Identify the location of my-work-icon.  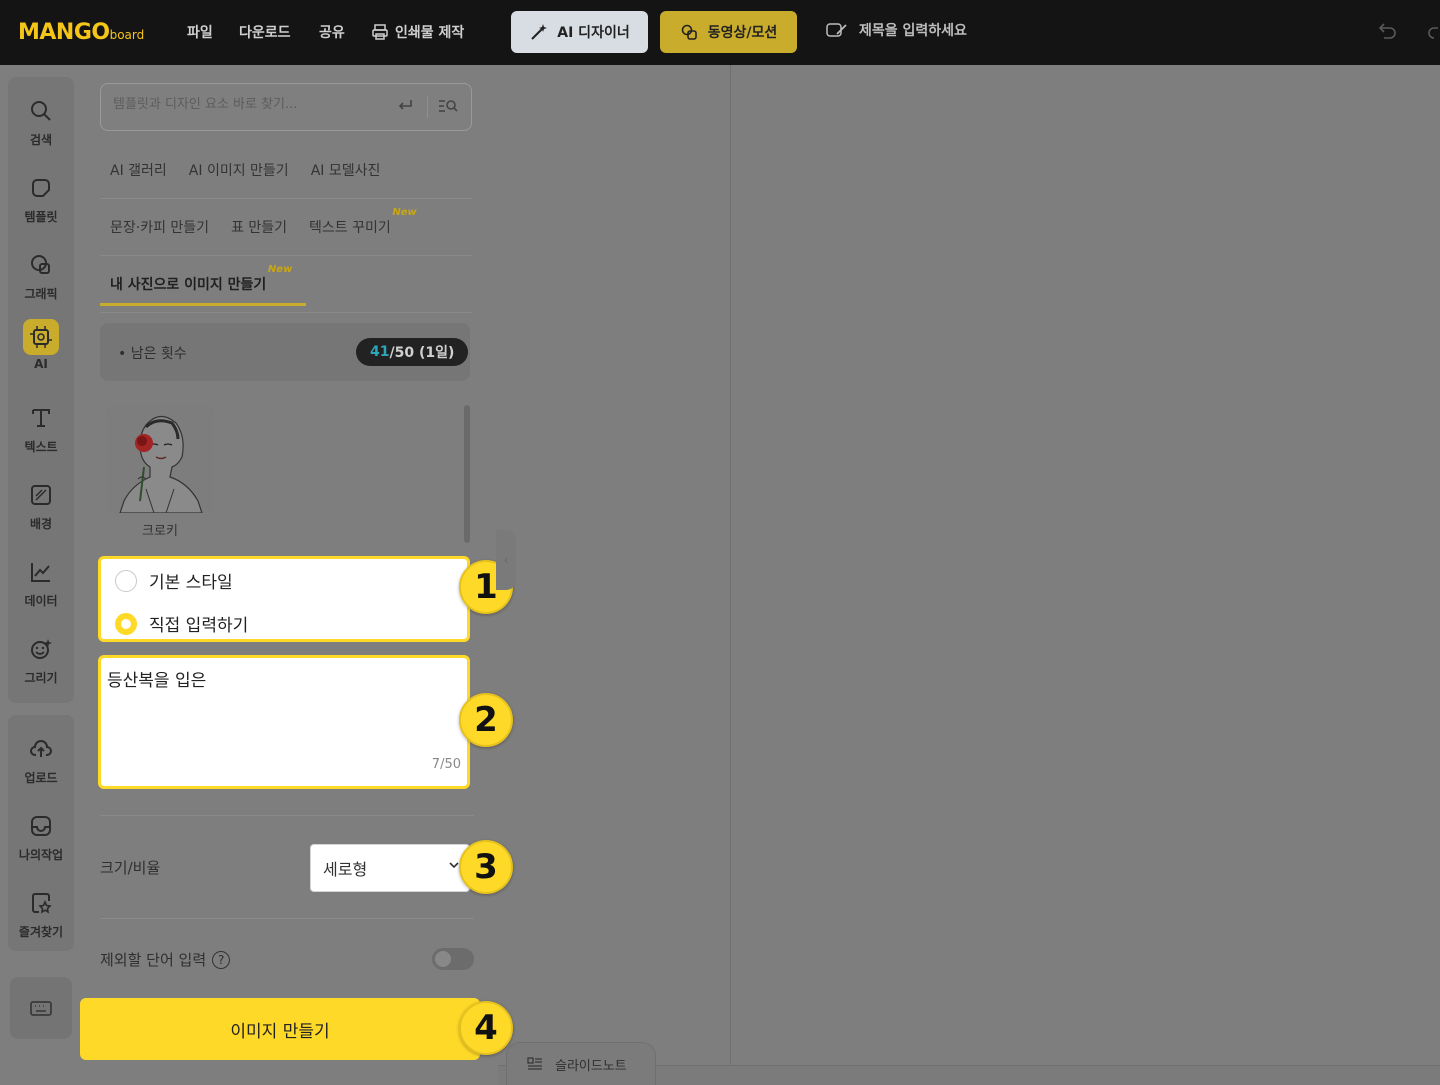
(41, 826).